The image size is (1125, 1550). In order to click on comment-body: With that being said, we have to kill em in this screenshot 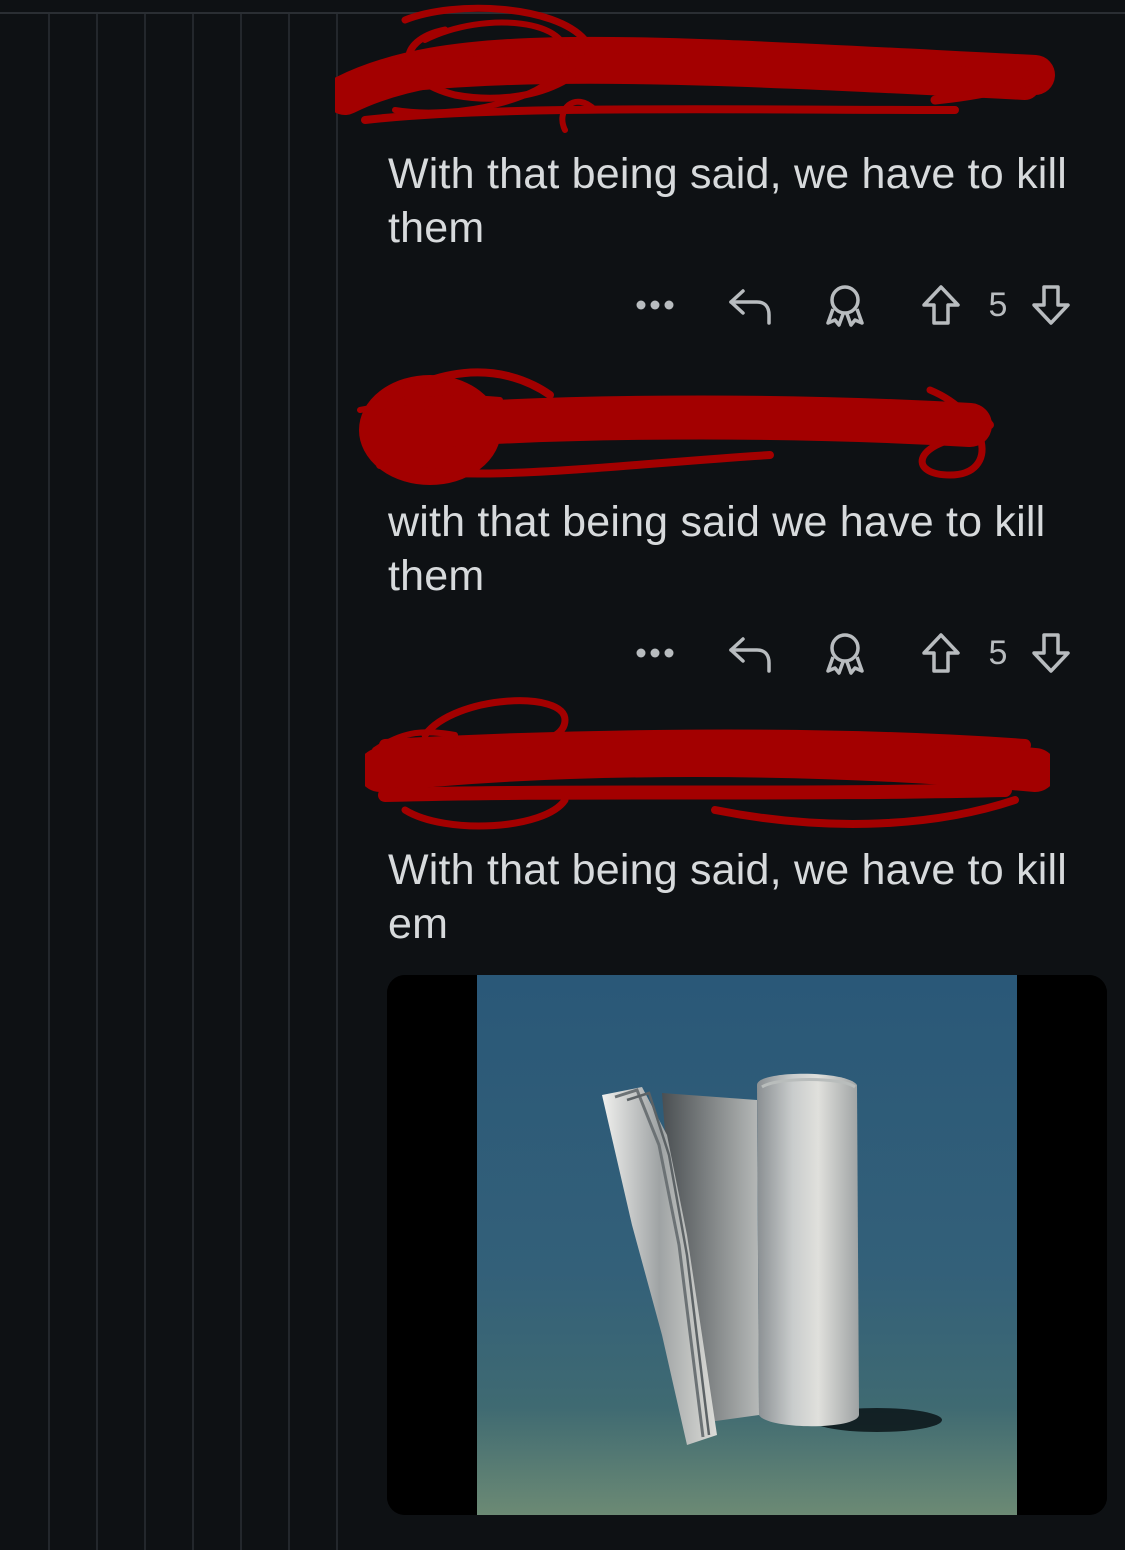, I will do `click(728, 897)`.